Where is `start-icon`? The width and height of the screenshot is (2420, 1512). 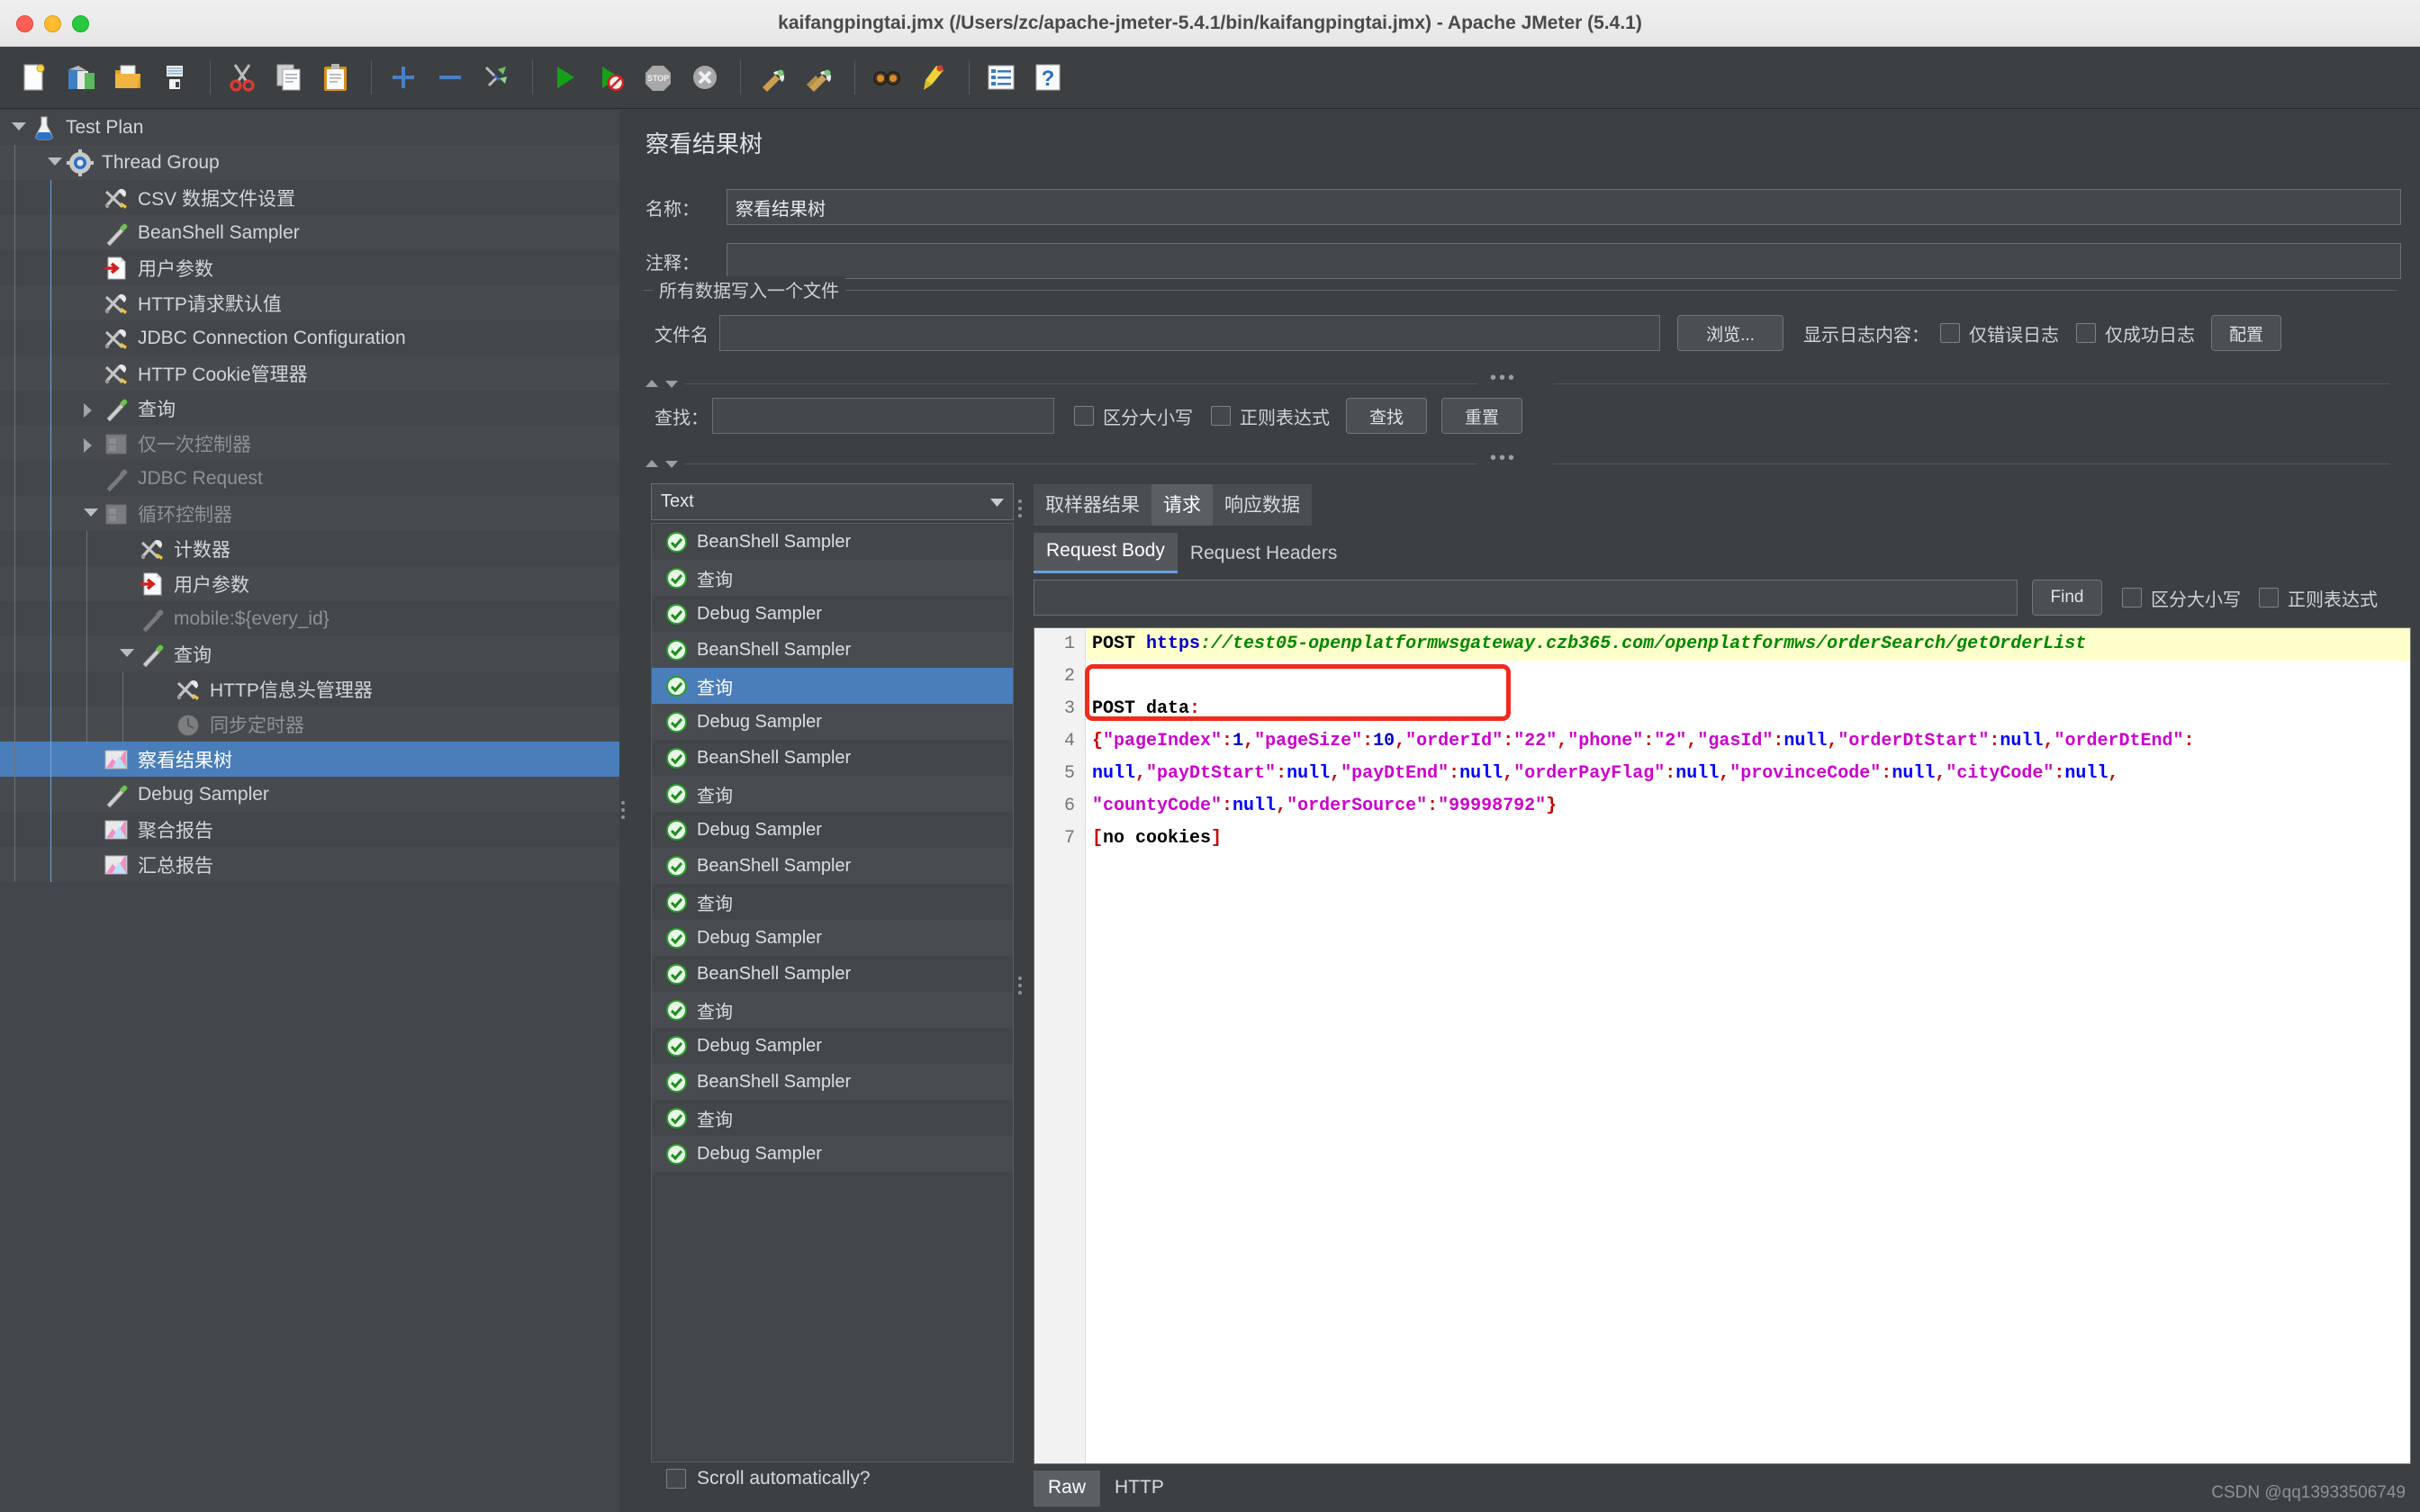
start-icon is located at coordinates (564, 78).